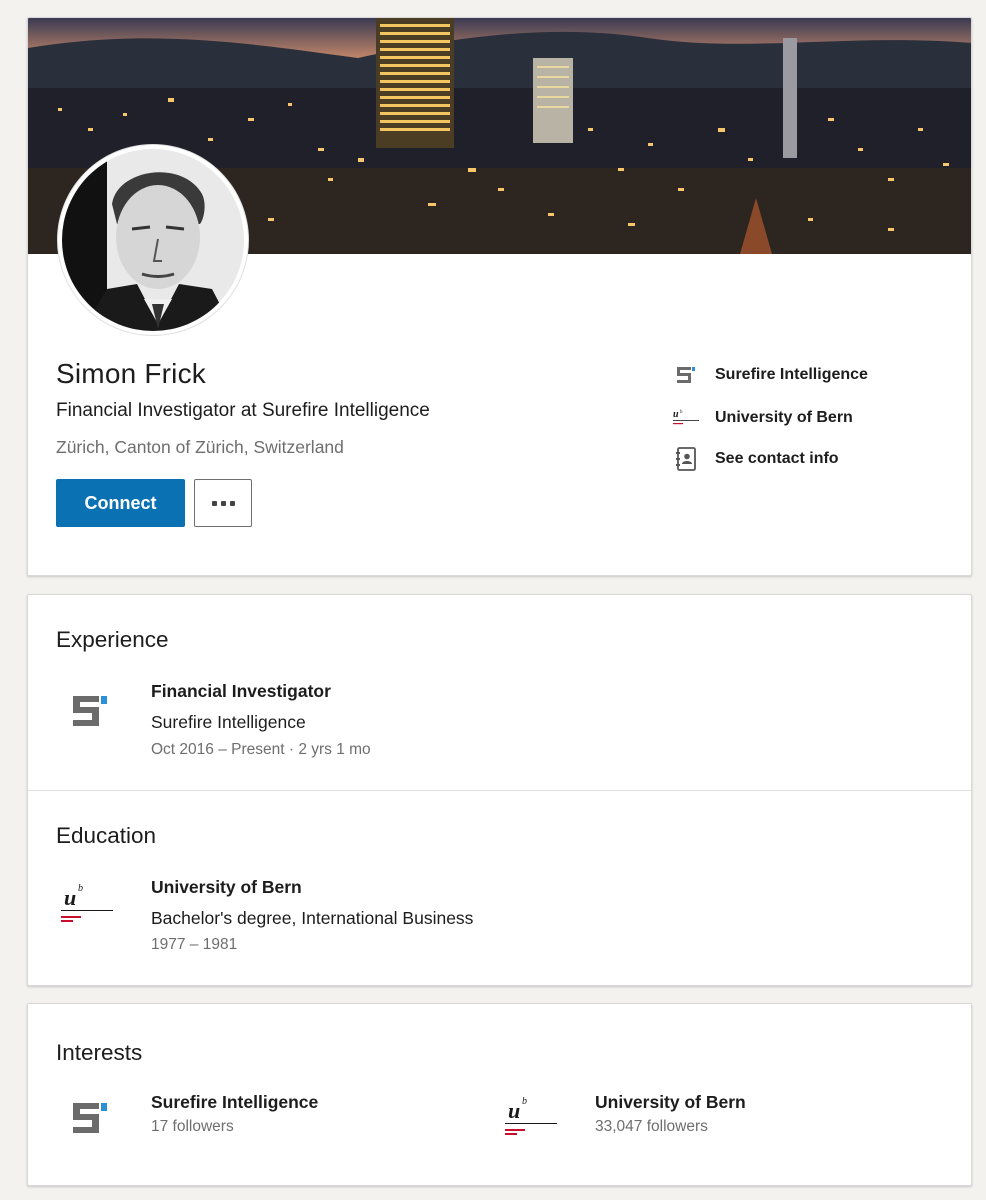 This screenshot has height=1200, width=986. What do you see at coordinates (228, 722) in the screenshot?
I see `experience-company: Surefire Intelligence` at bounding box center [228, 722].